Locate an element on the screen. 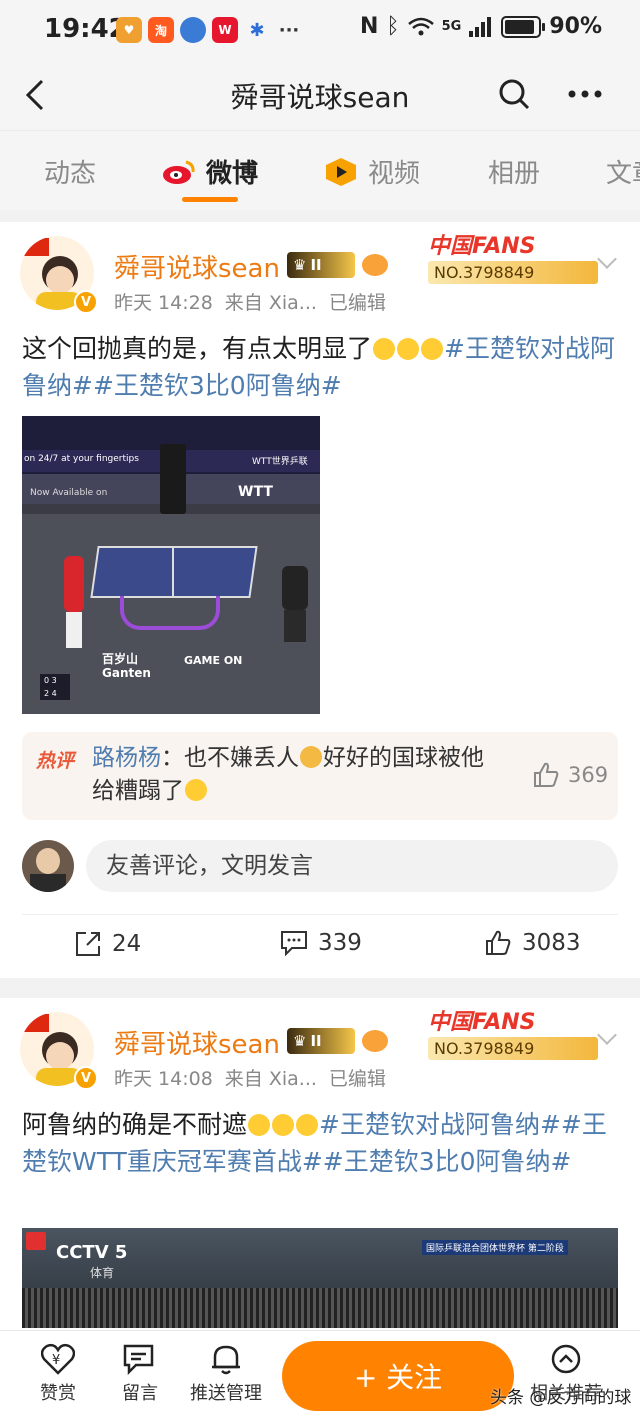 The width and height of the screenshot is (640, 1422). hashtag-link: #王楚钦对战阿鲁纳# is located at coordinates (440, 1124).